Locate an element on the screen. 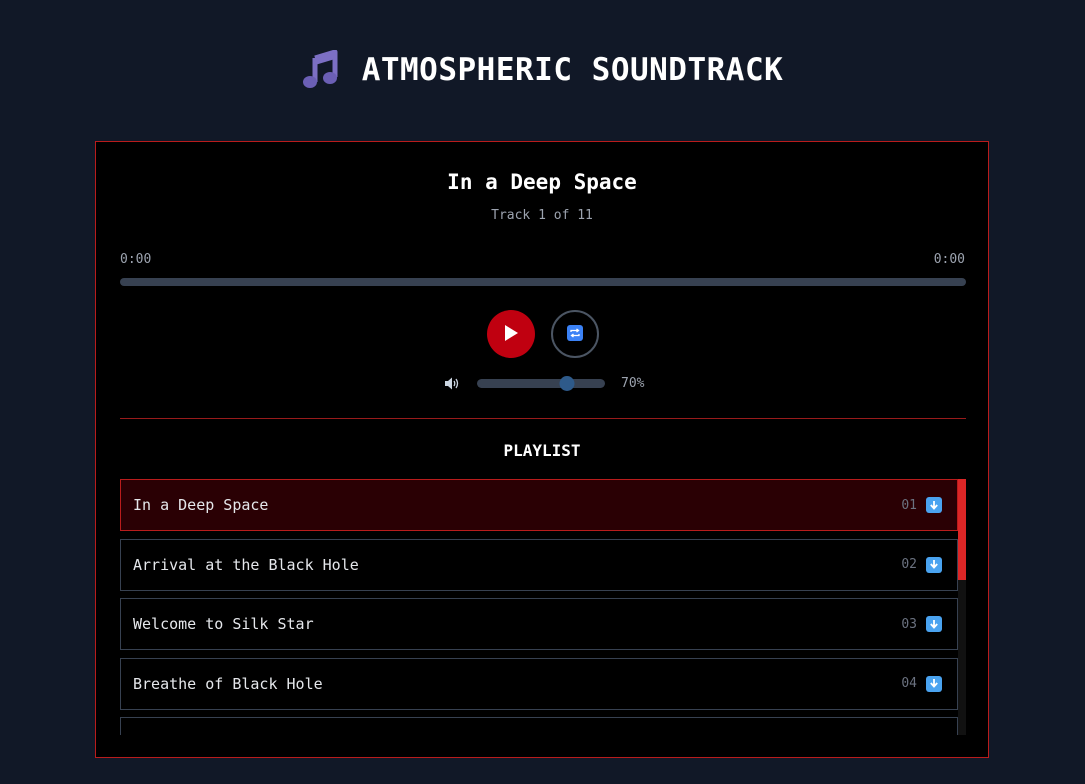 This screenshot has width=1085, height=784. speaker-icon is located at coordinates (452, 385).